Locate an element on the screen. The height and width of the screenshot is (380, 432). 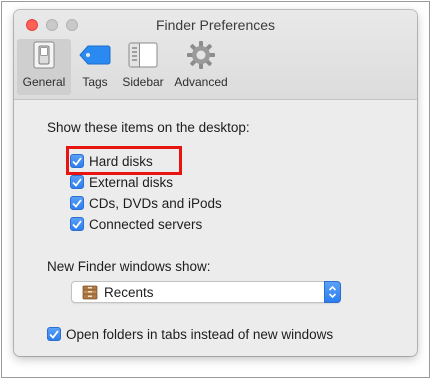
tab-tags-label: Tags is located at coordinates (95, 82).